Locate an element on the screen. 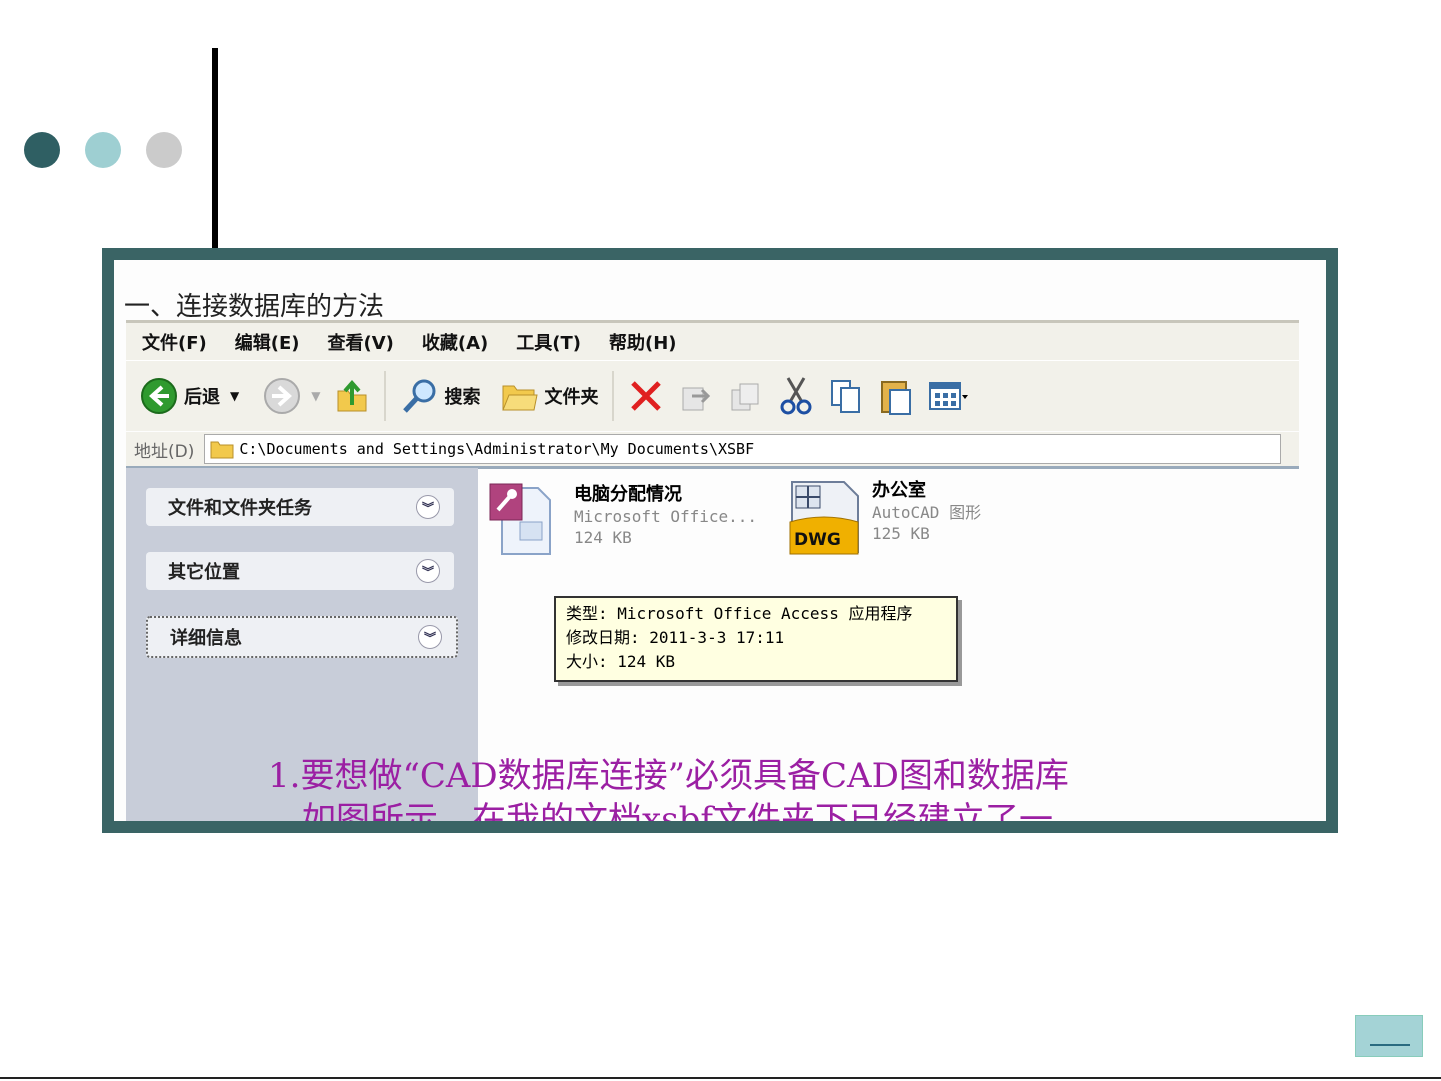 This screenshot has height=1081, width=1441. file-item-dwg: DWG 办公室 AutoCAD 图形 125 KB is located at coordinates (883, 517).